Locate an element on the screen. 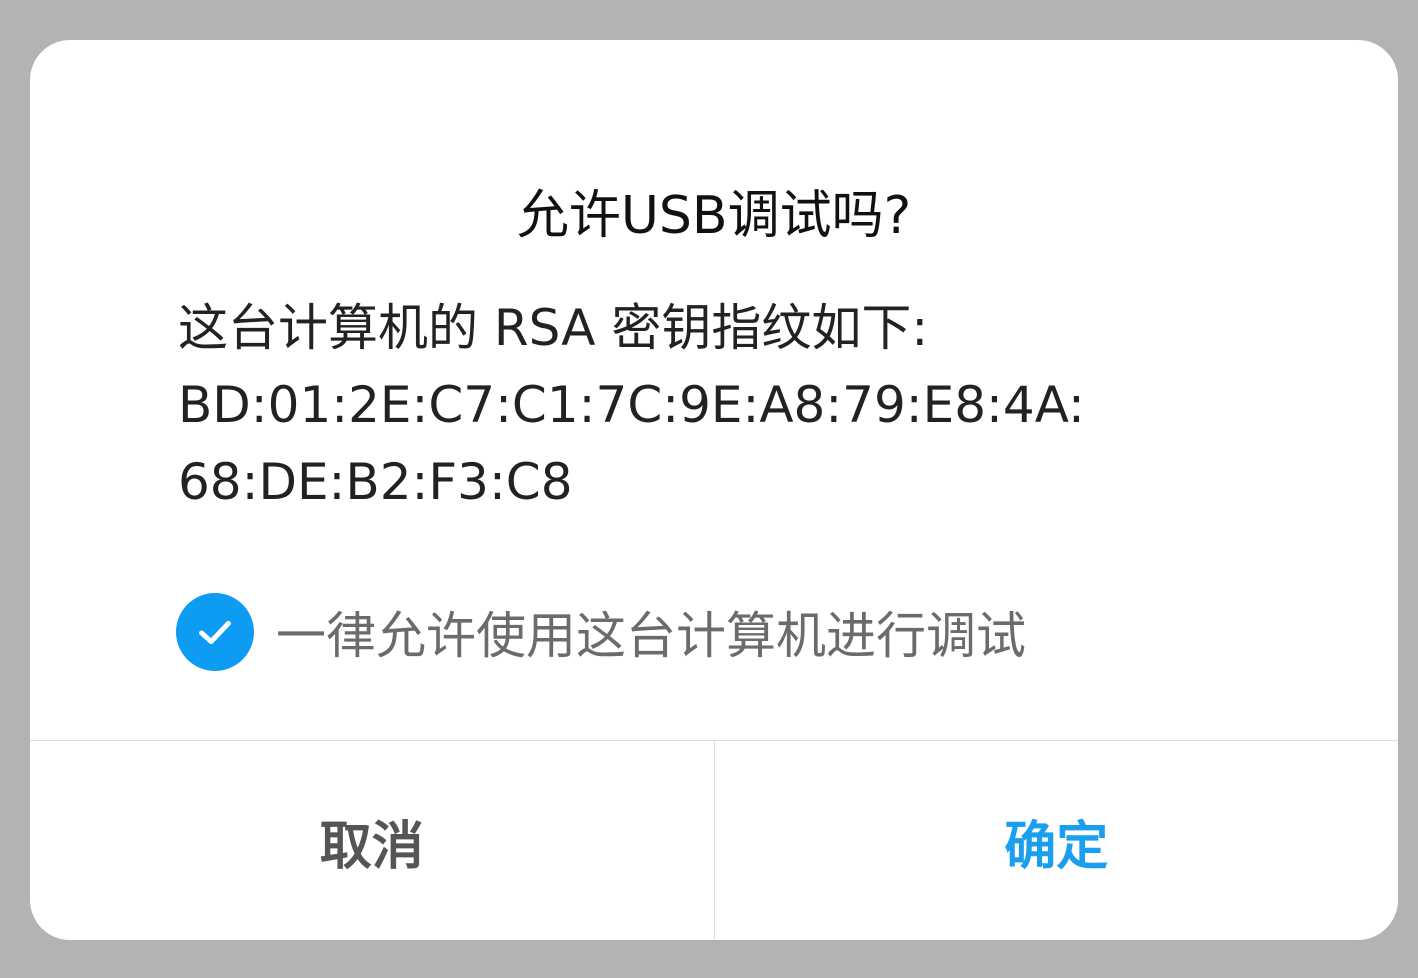  checkmark-icon is located at coordinates (215, 632).